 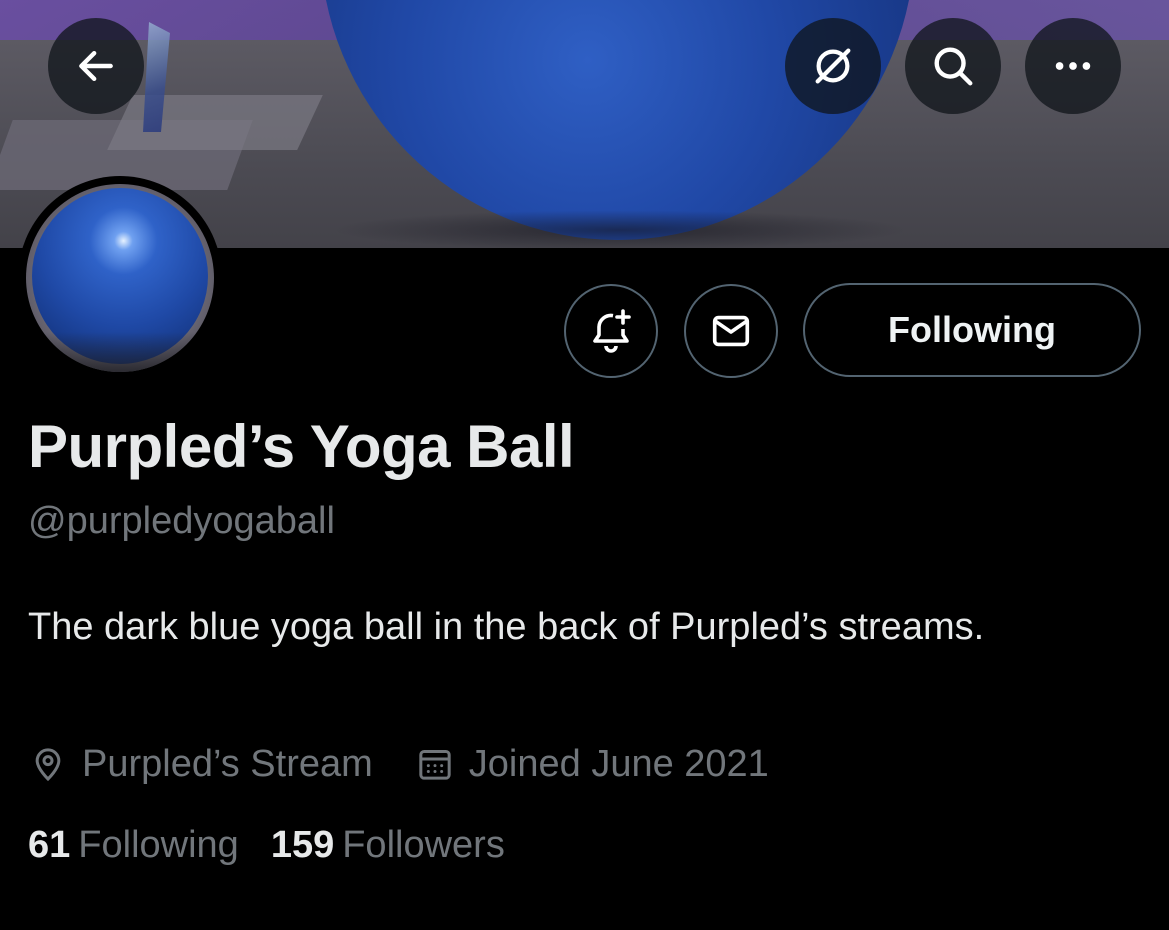 I want to click on location-item: Purpled’s Stream, so click(x=200, y=764).